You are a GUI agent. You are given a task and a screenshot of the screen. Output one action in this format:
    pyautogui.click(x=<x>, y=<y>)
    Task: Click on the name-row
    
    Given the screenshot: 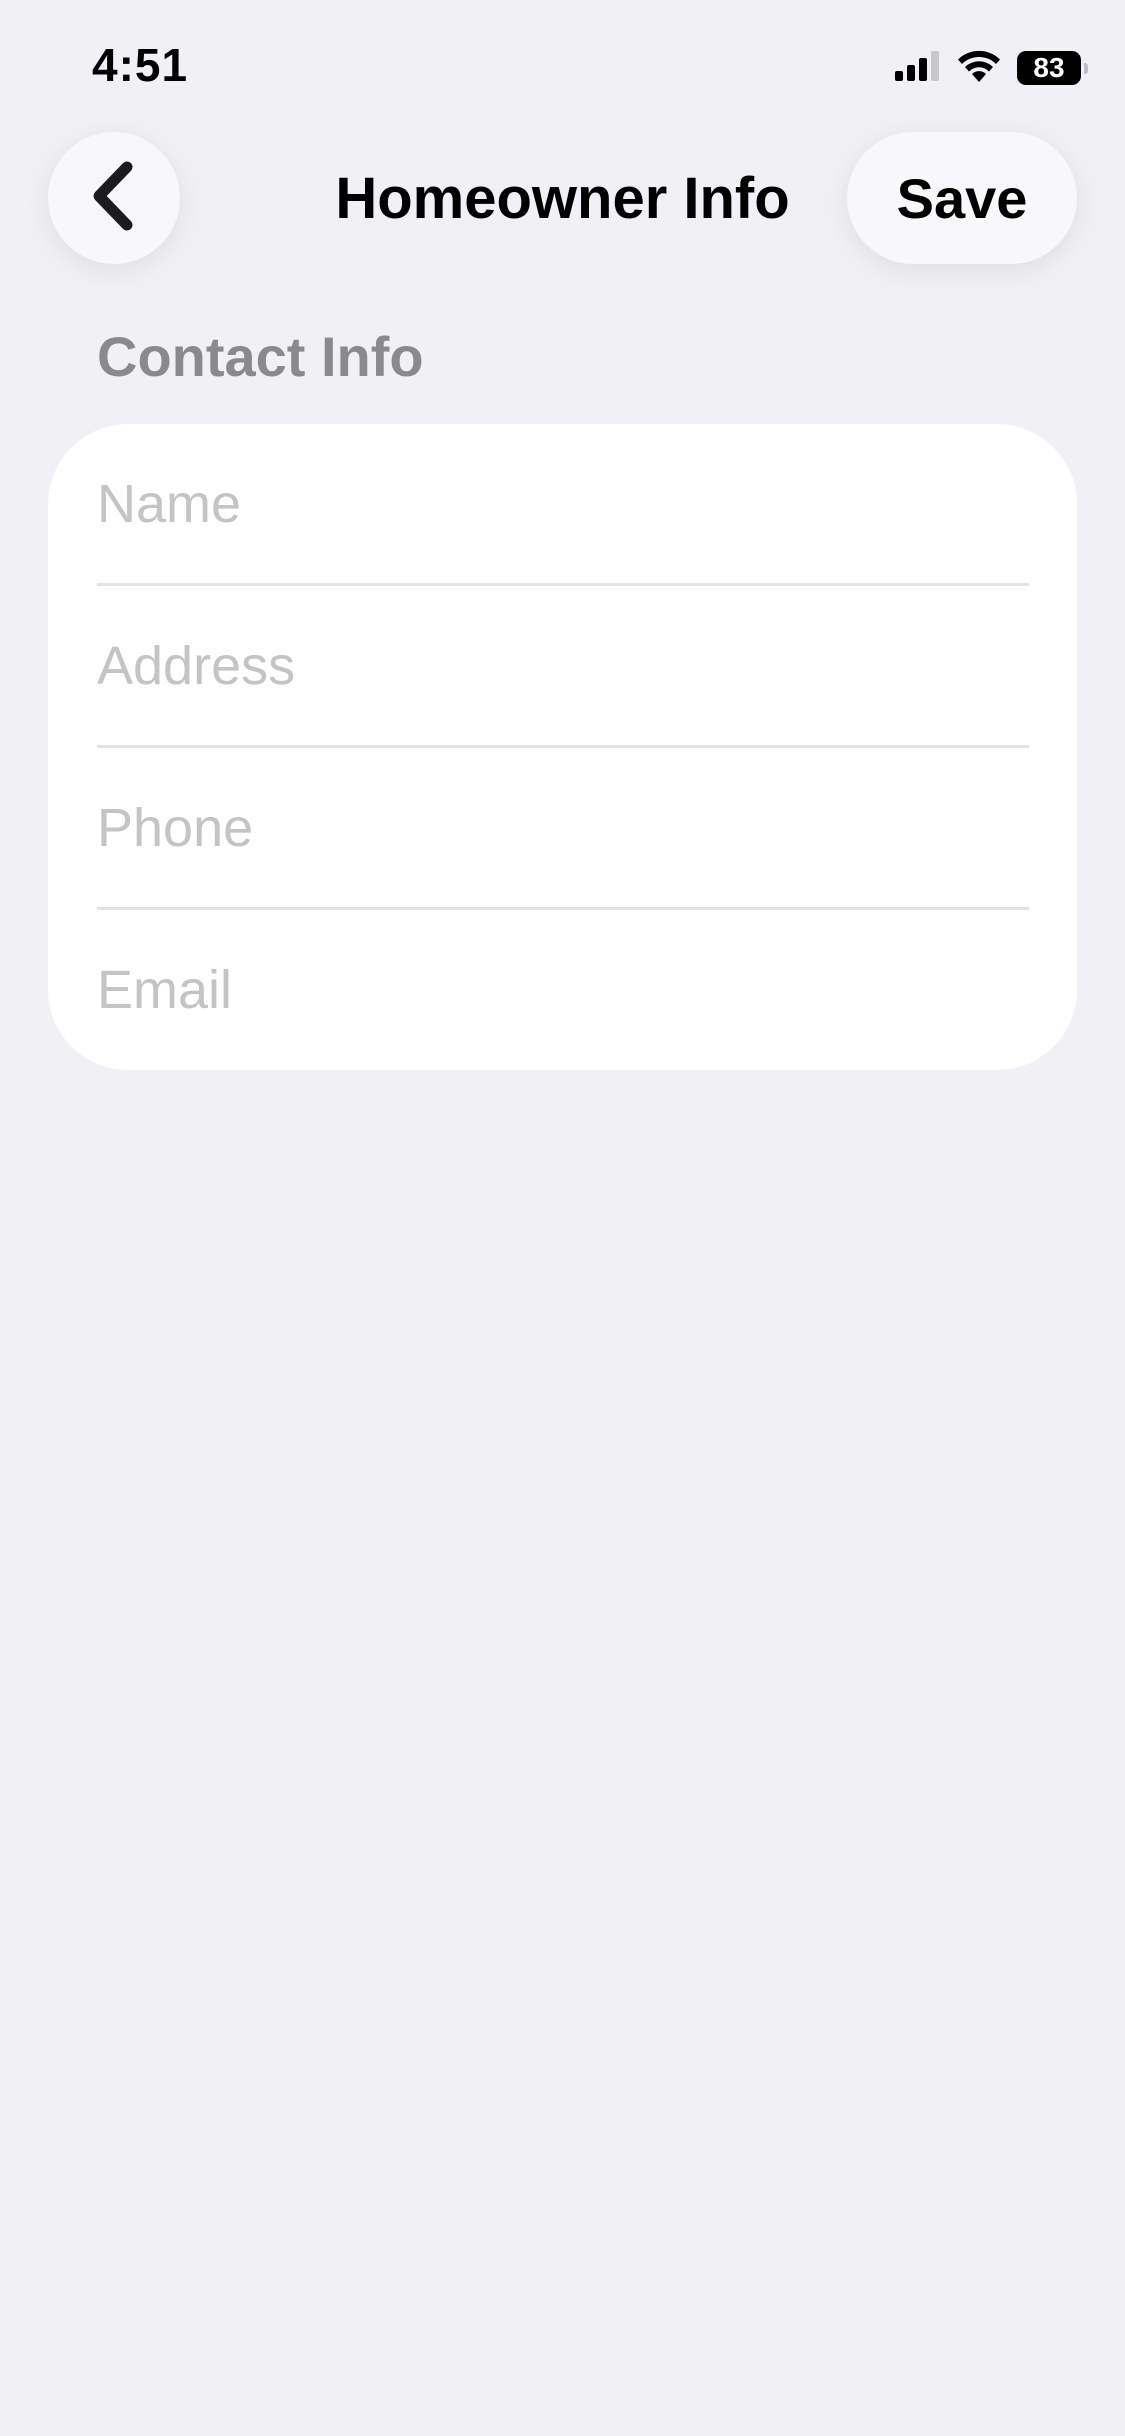 What is the action you would take?
    pyautogui.click(x=563, y=505)
    